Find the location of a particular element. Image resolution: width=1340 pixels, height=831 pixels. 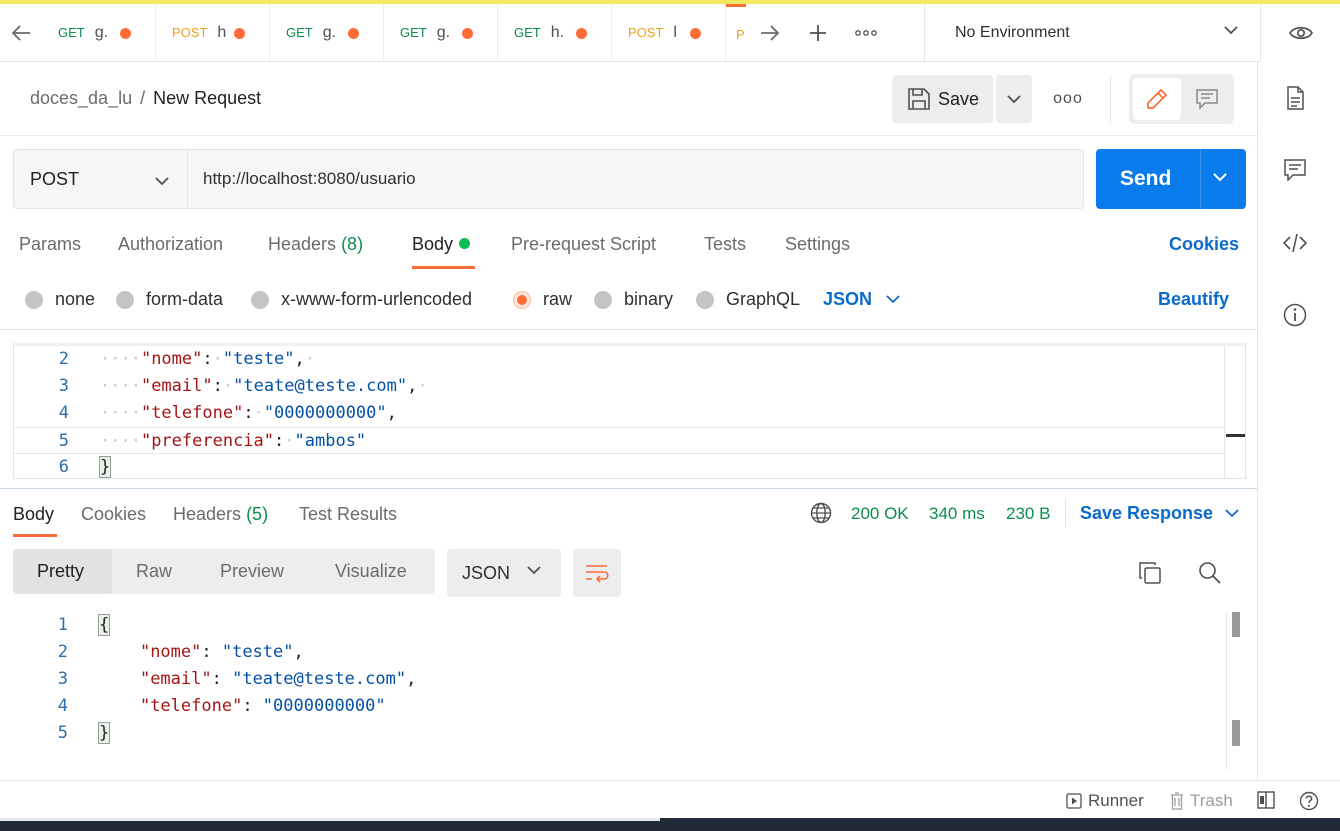

cookies-link: Cookies is located at coordinates (1204, 244).